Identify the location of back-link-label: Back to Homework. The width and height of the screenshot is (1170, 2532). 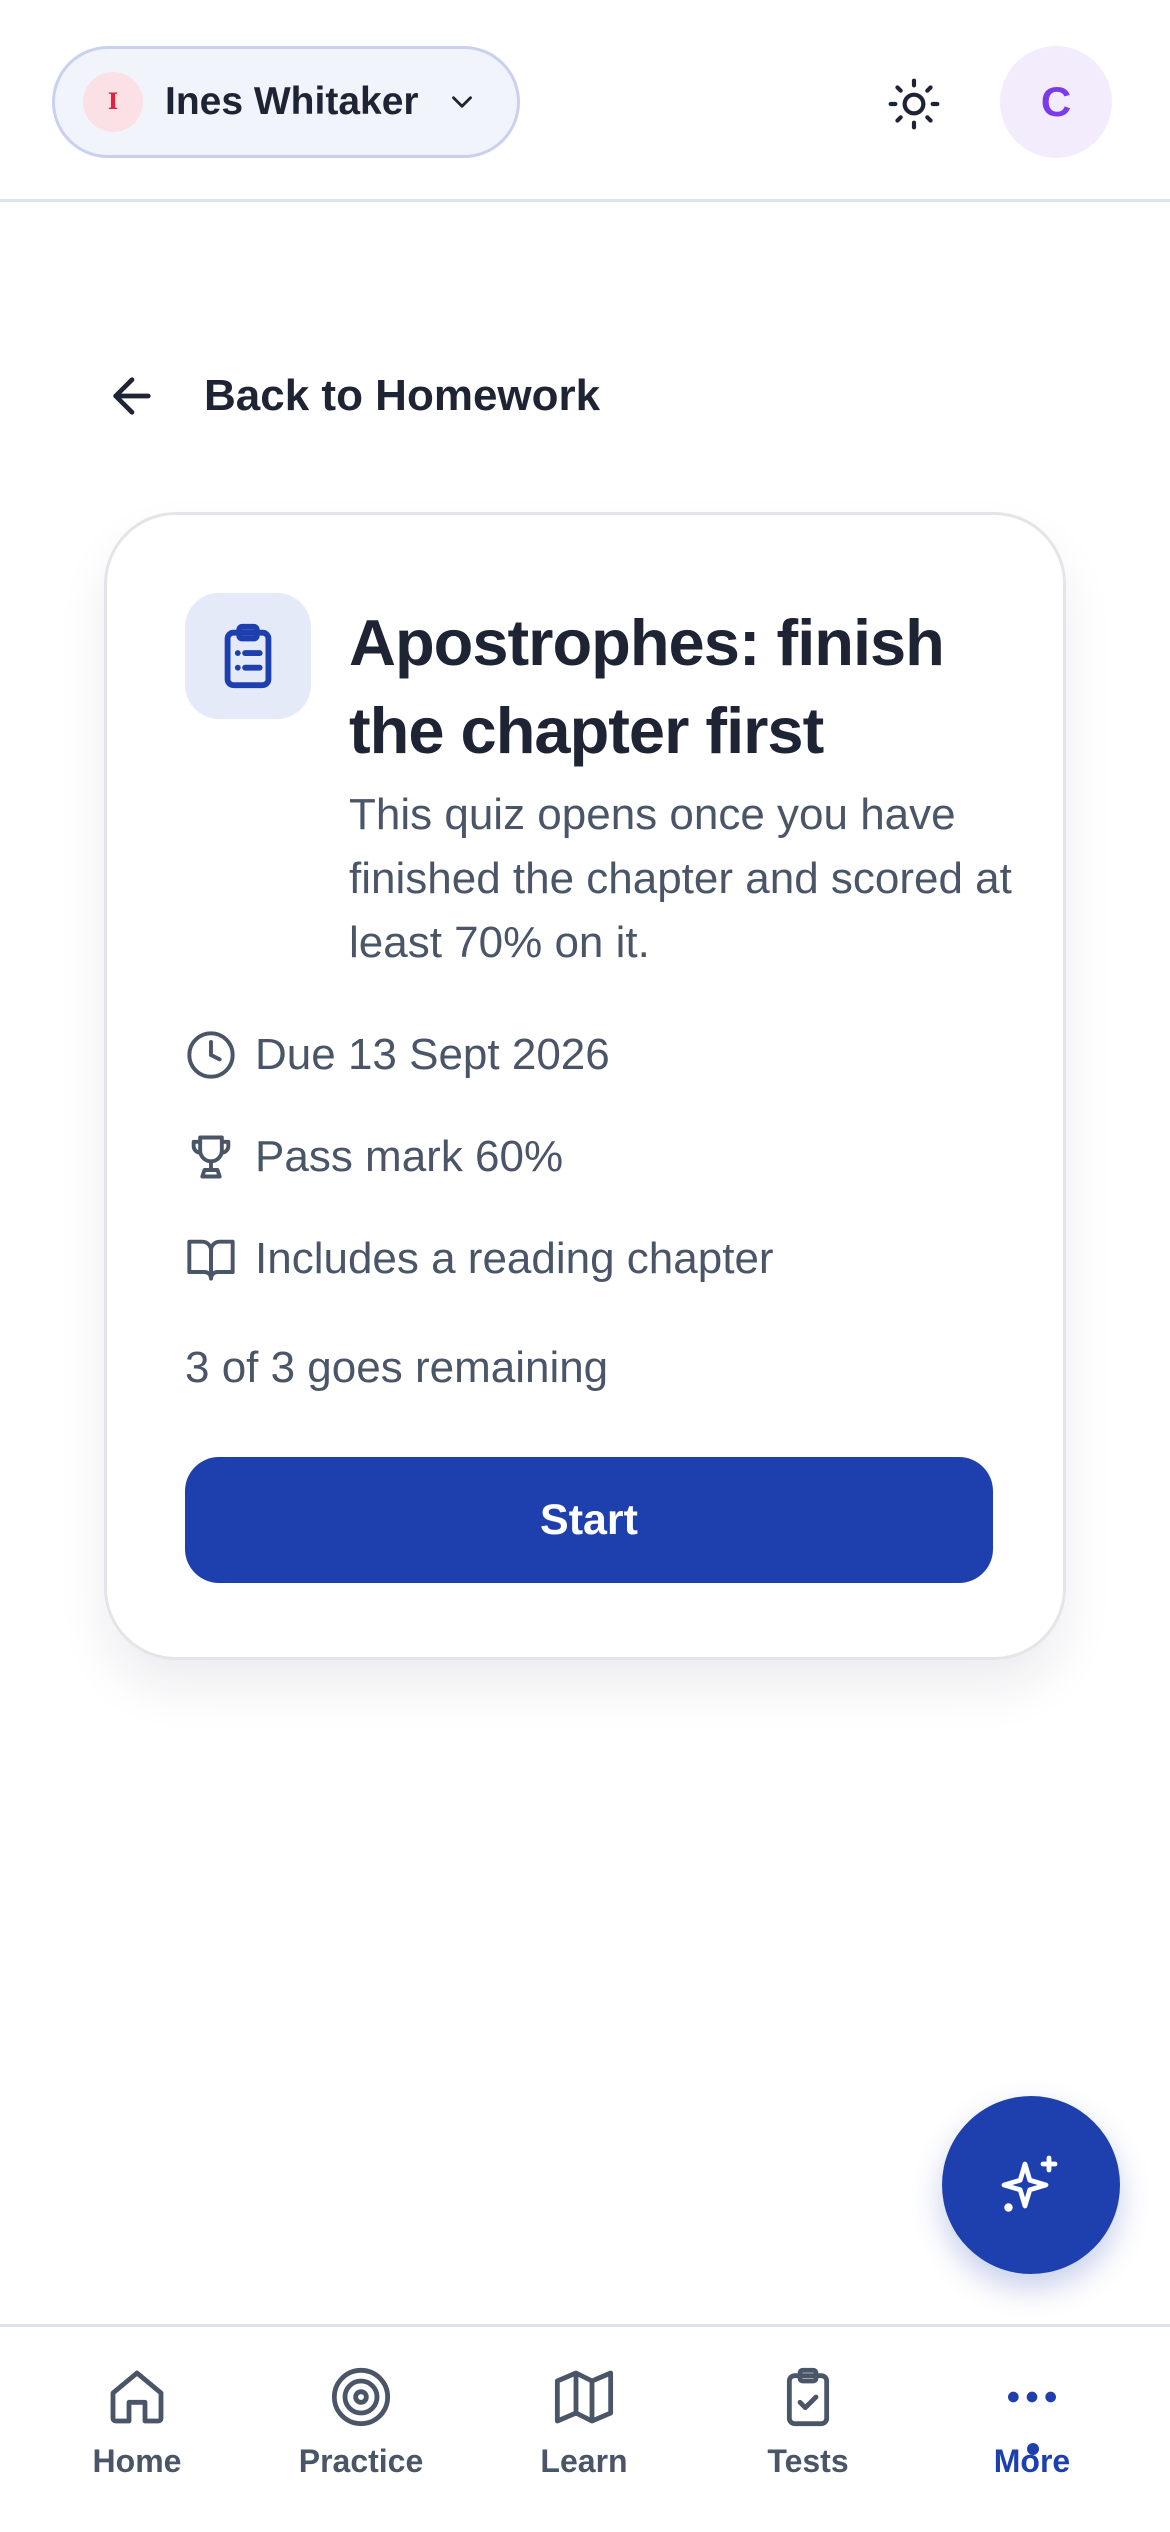
(402, 395).